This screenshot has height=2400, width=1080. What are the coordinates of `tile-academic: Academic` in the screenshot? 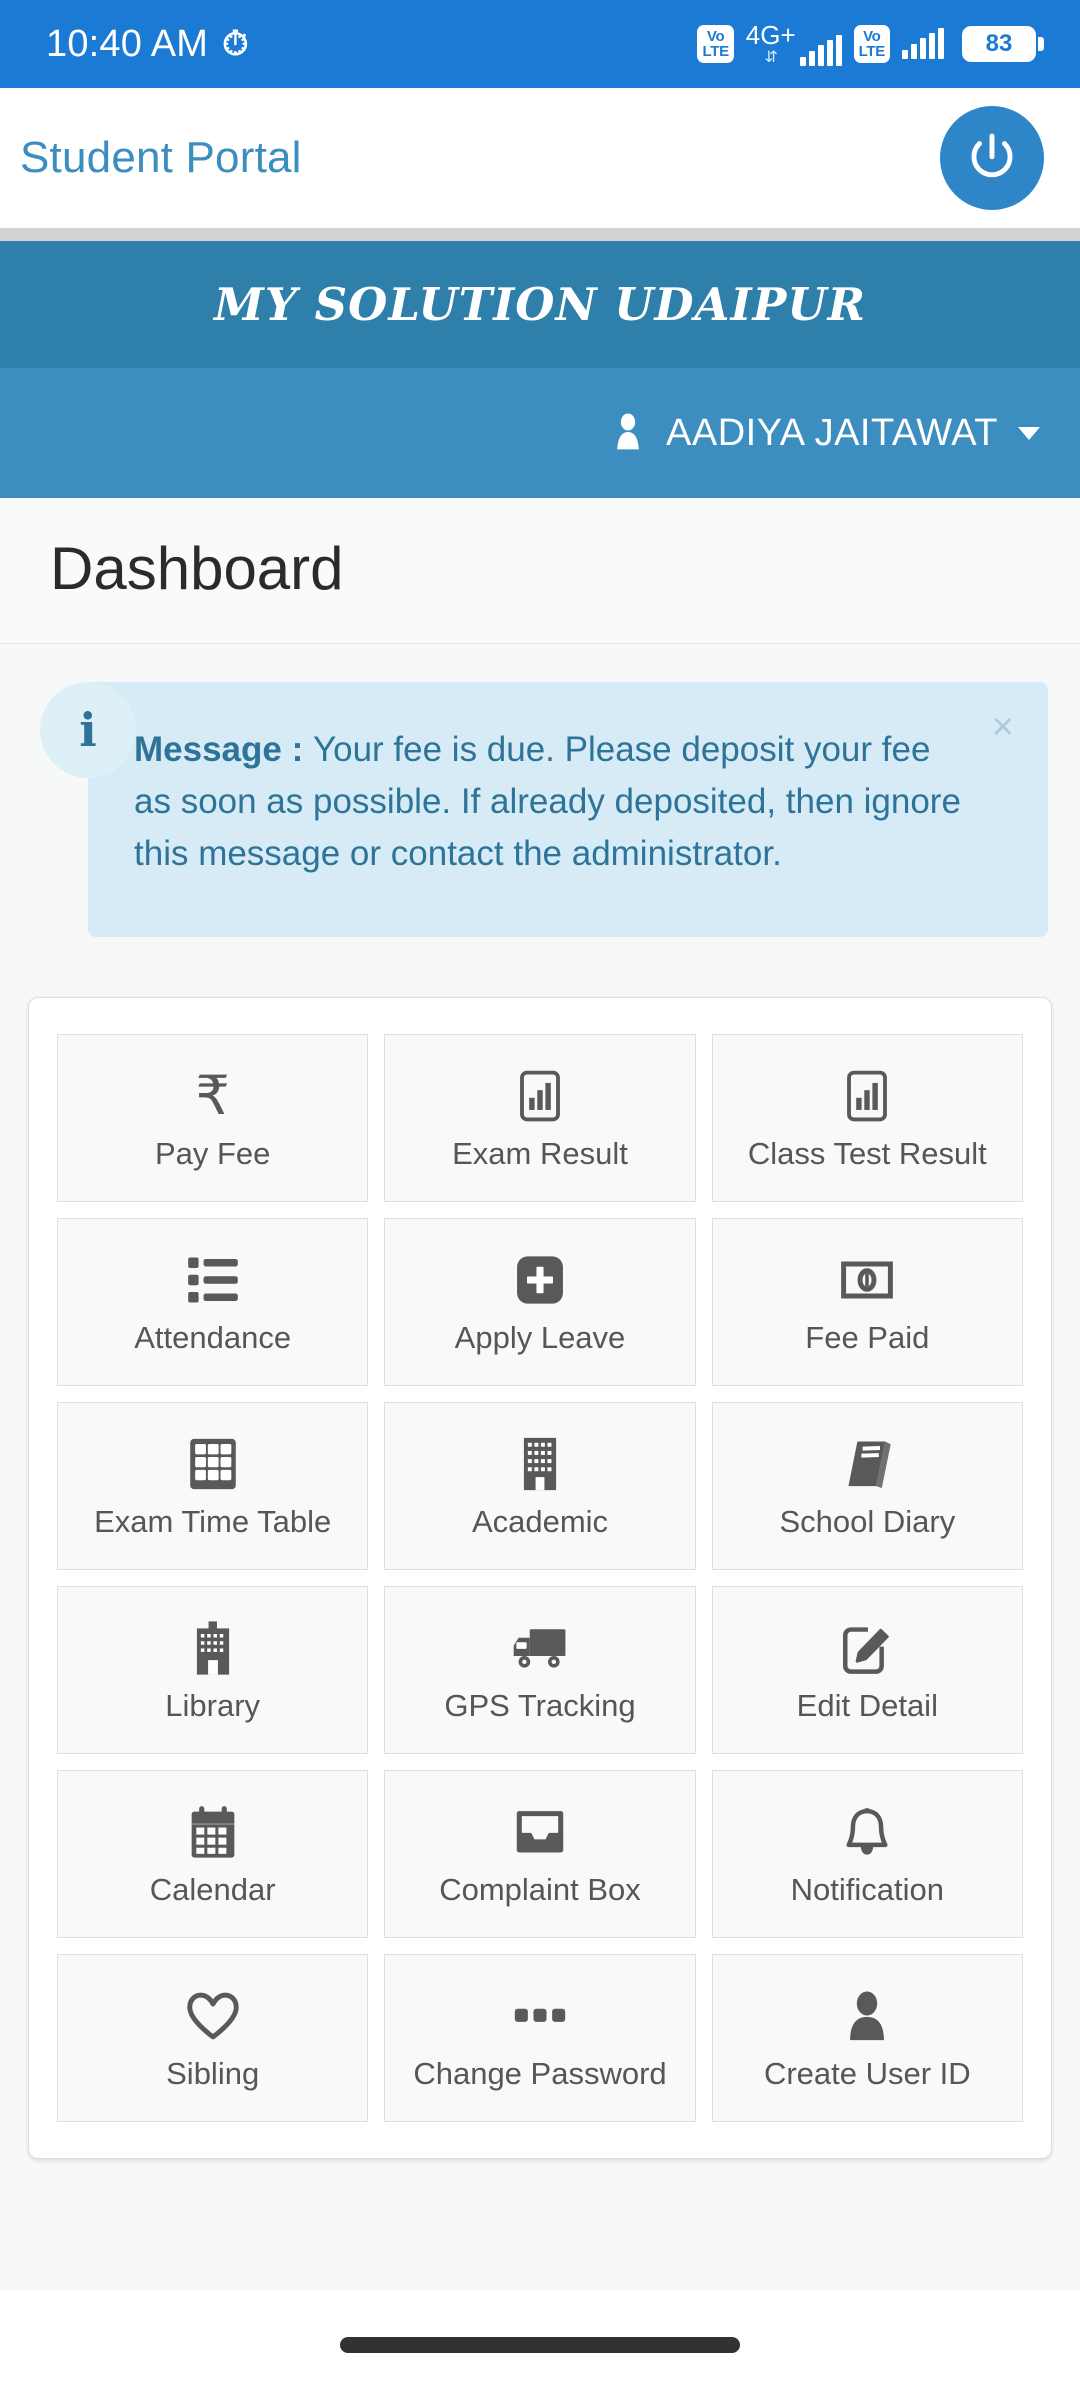 It's located at (540, 1486).